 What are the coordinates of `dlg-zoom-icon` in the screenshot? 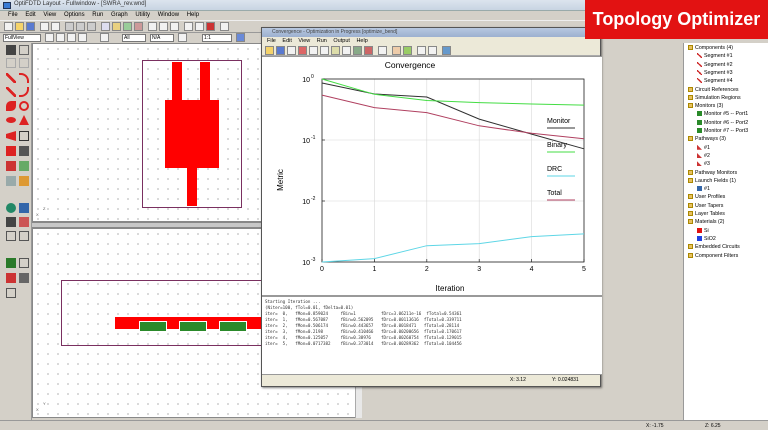 It's located at (313, 50).